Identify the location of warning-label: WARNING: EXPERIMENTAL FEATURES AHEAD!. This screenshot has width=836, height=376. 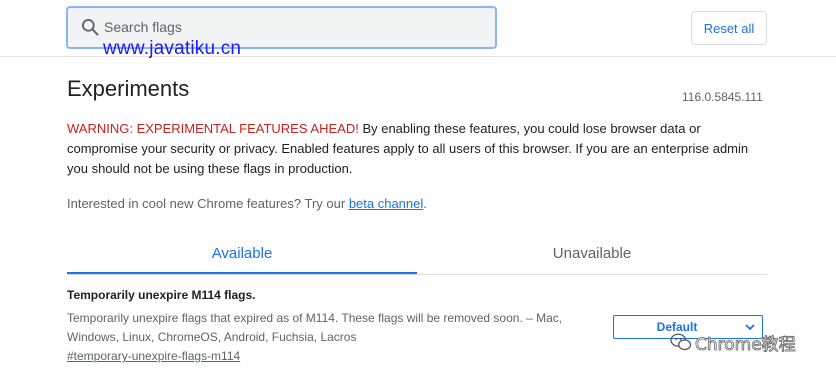
(213, 128).